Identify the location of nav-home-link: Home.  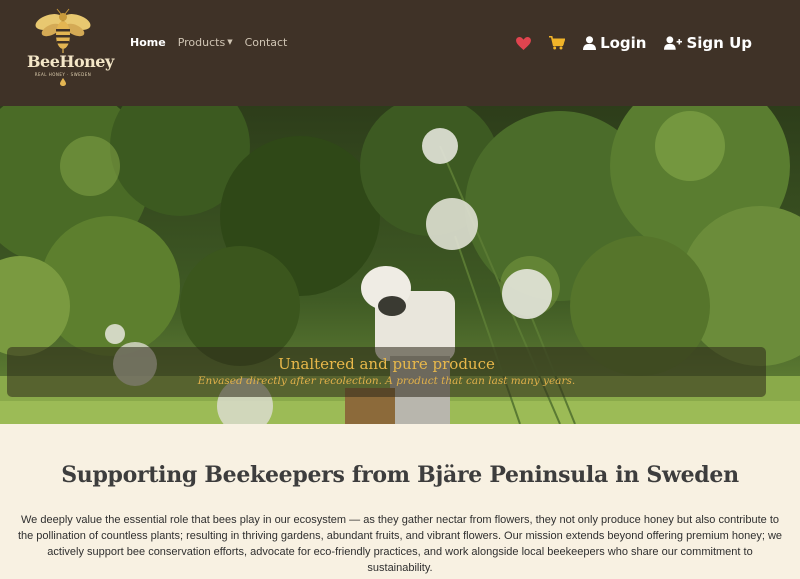
(148, 42).